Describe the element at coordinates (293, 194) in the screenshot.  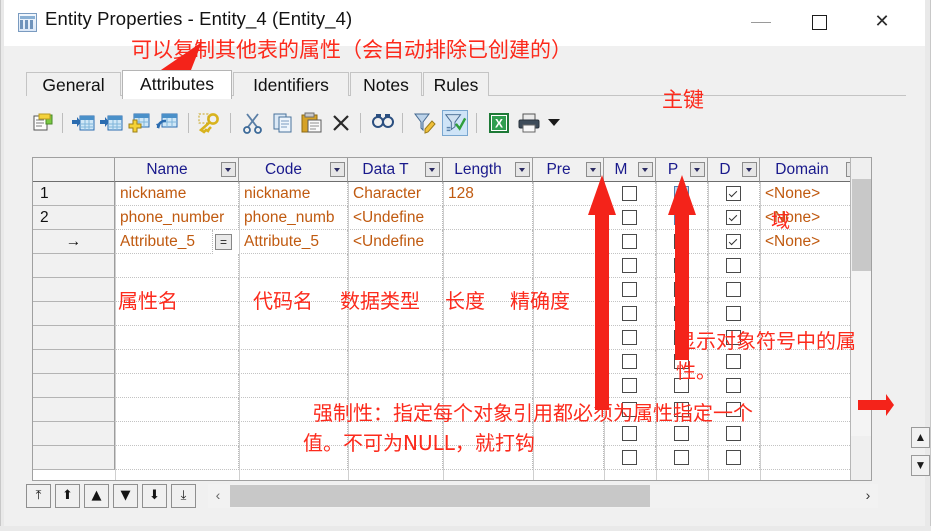
I see `cell-code: nickname` at that location.